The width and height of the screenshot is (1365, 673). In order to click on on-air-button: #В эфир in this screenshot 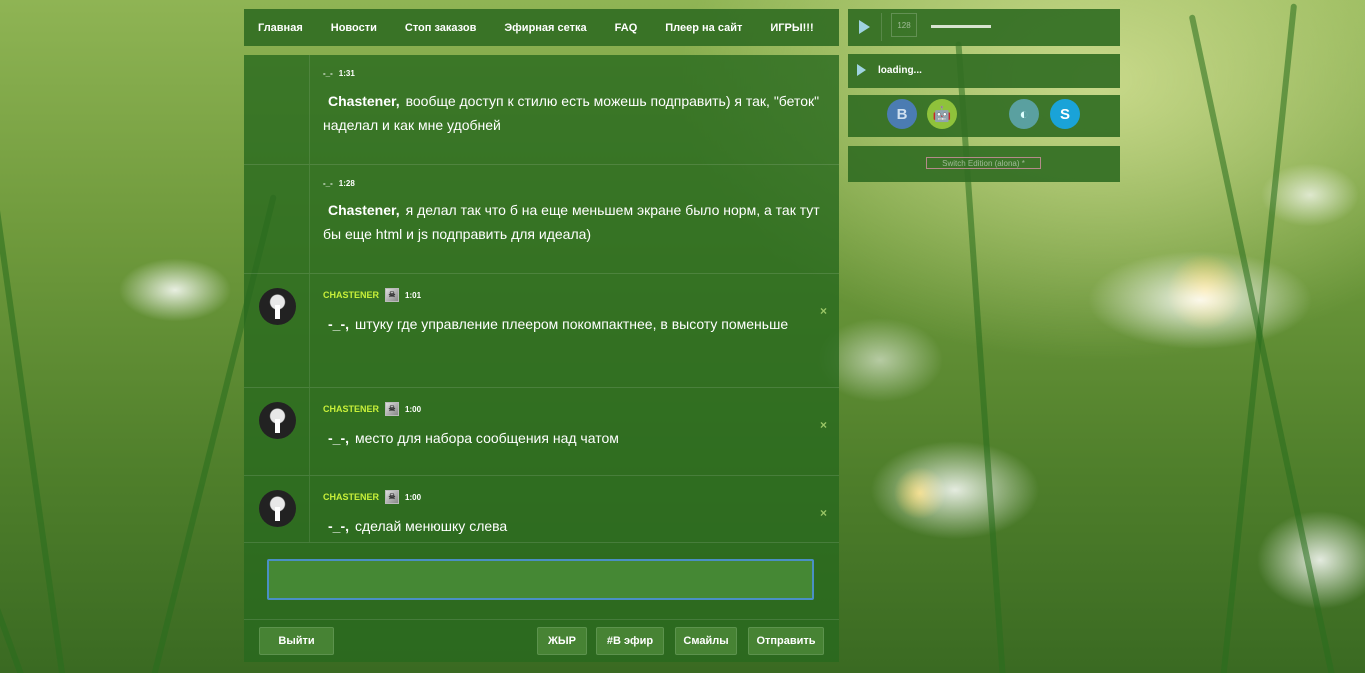, I will do `click(630, 641)`.